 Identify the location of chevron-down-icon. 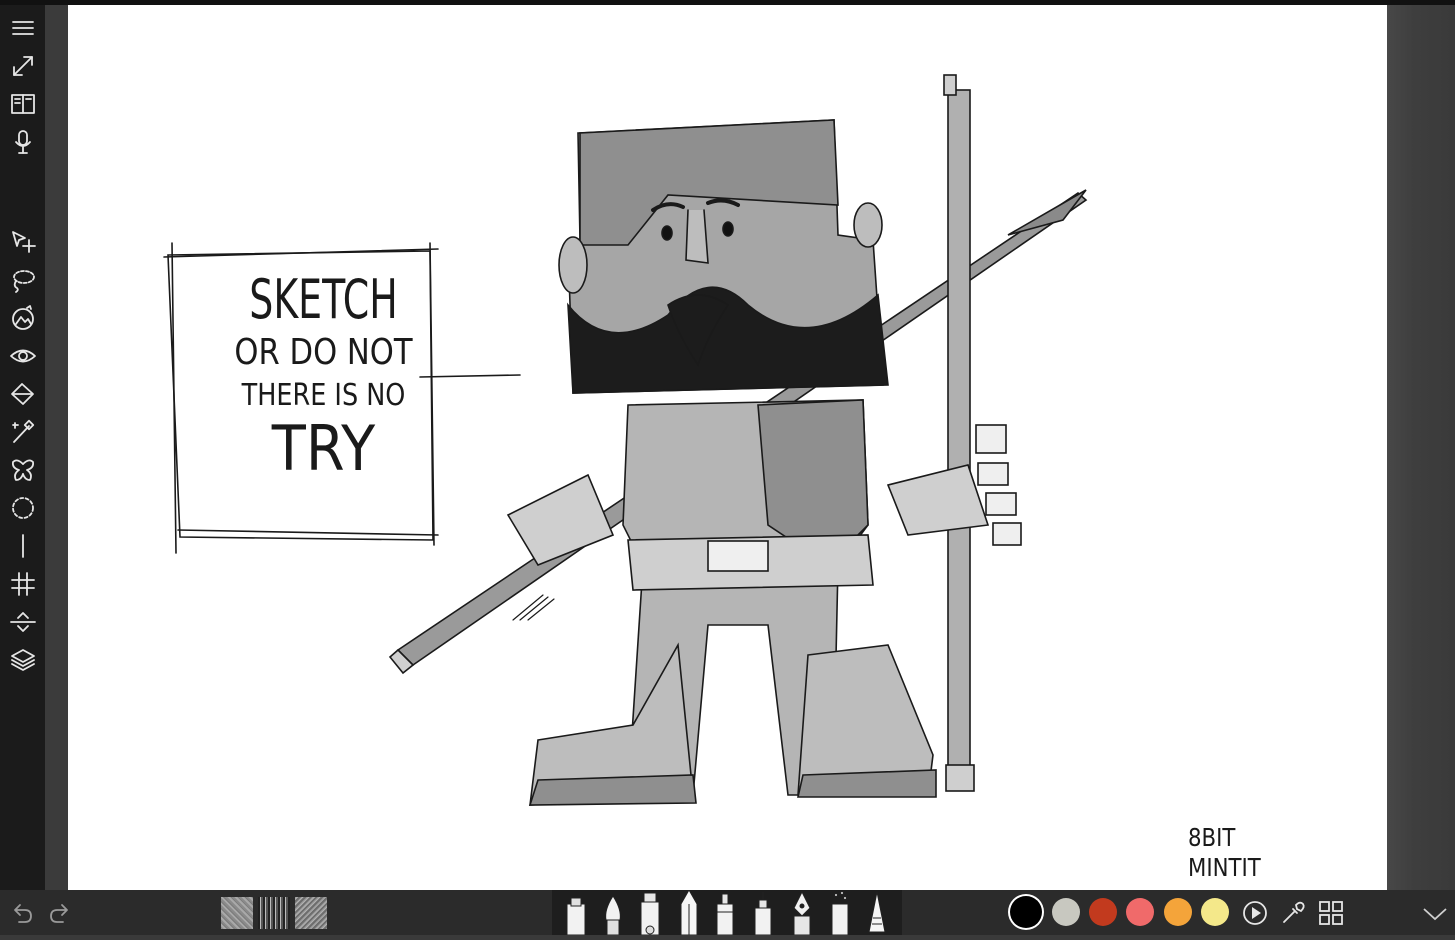
(1435, 912).